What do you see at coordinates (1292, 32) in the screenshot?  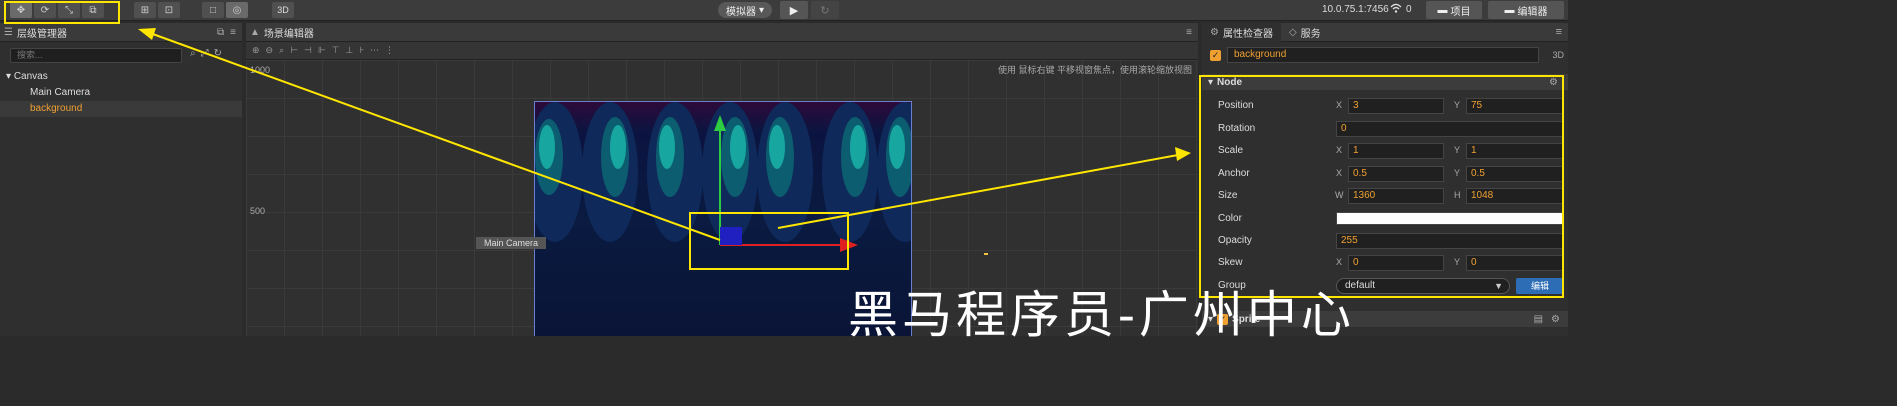 I see `cloud-icon: ◇` at bounding box center [1292, 32].